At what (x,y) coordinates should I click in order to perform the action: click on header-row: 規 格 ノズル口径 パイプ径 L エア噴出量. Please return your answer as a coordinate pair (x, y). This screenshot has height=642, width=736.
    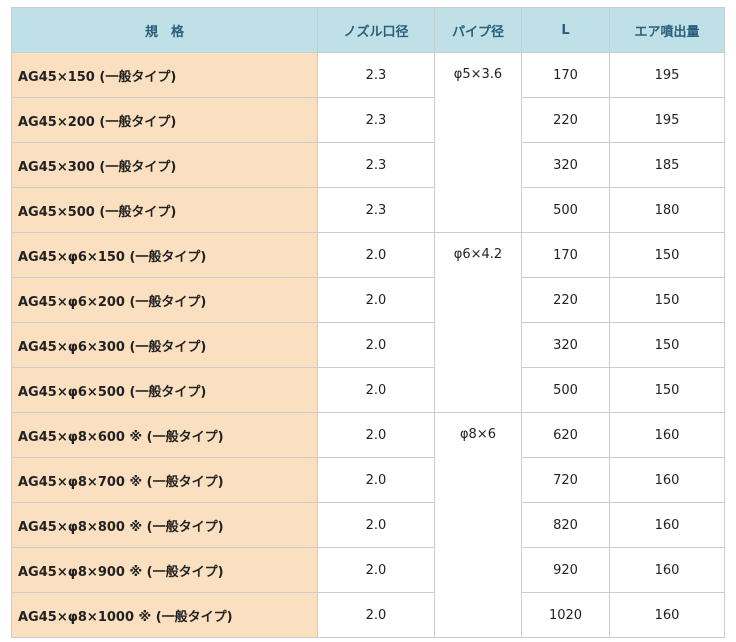
    Looking at the image, I should click on (368, 30).